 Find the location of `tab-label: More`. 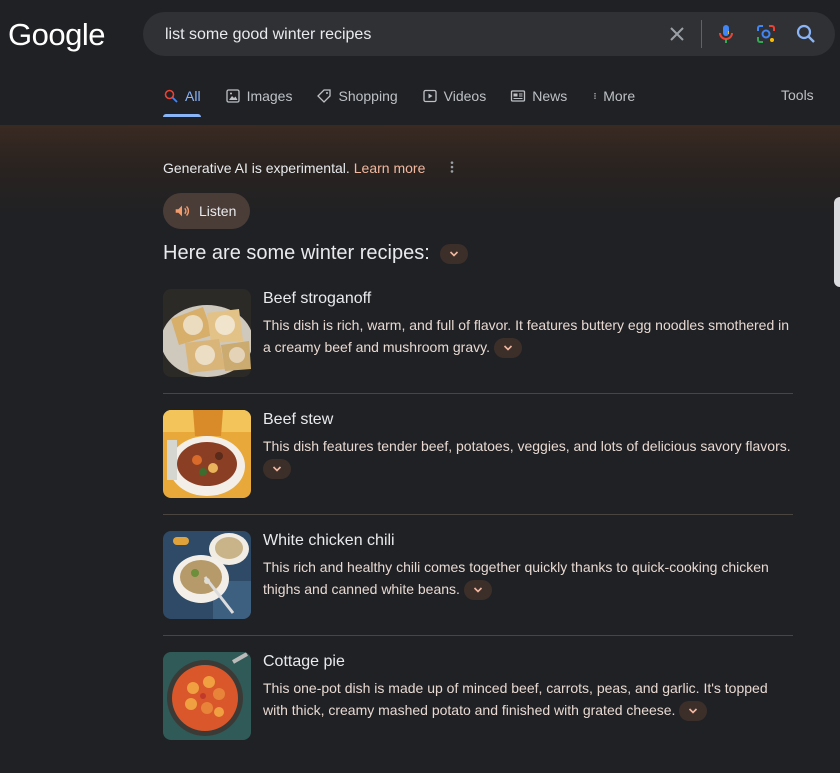

tab-label: More is located at coordinates (619, 96).